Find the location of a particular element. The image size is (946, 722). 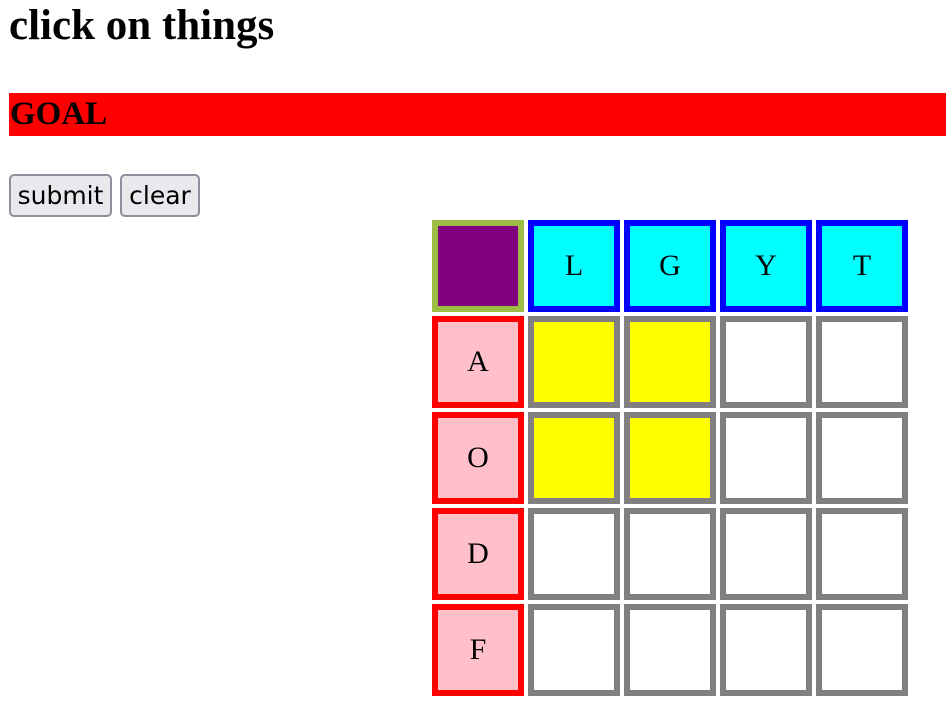

grid-corner-cell is located at coordinates (478, 266).